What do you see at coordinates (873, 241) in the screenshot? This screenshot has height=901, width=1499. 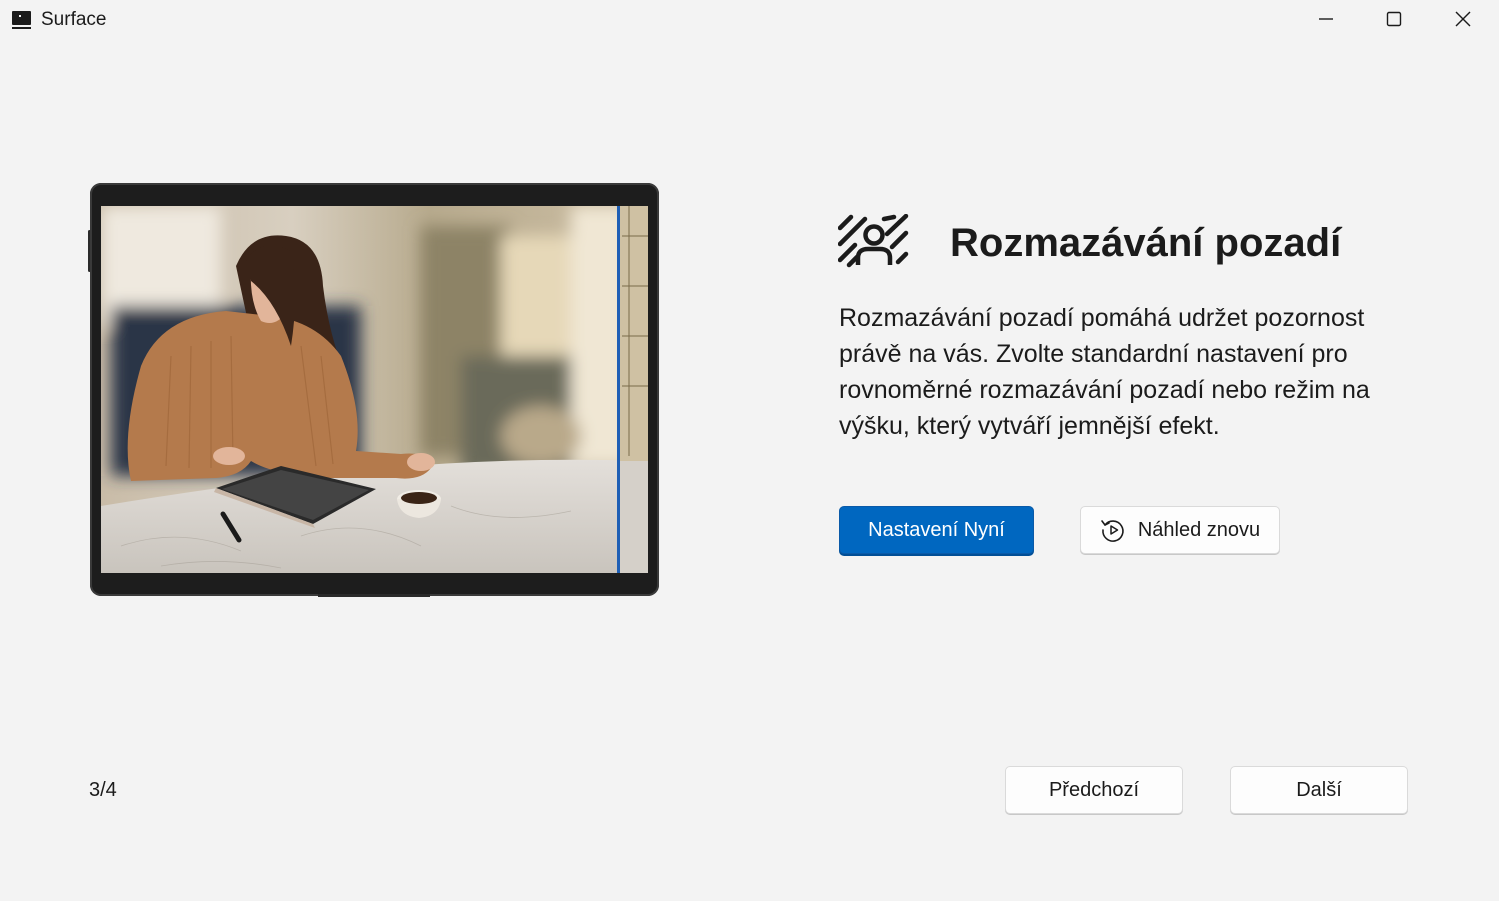 I see `background-blur-icon` at bounding box center [873, 241].